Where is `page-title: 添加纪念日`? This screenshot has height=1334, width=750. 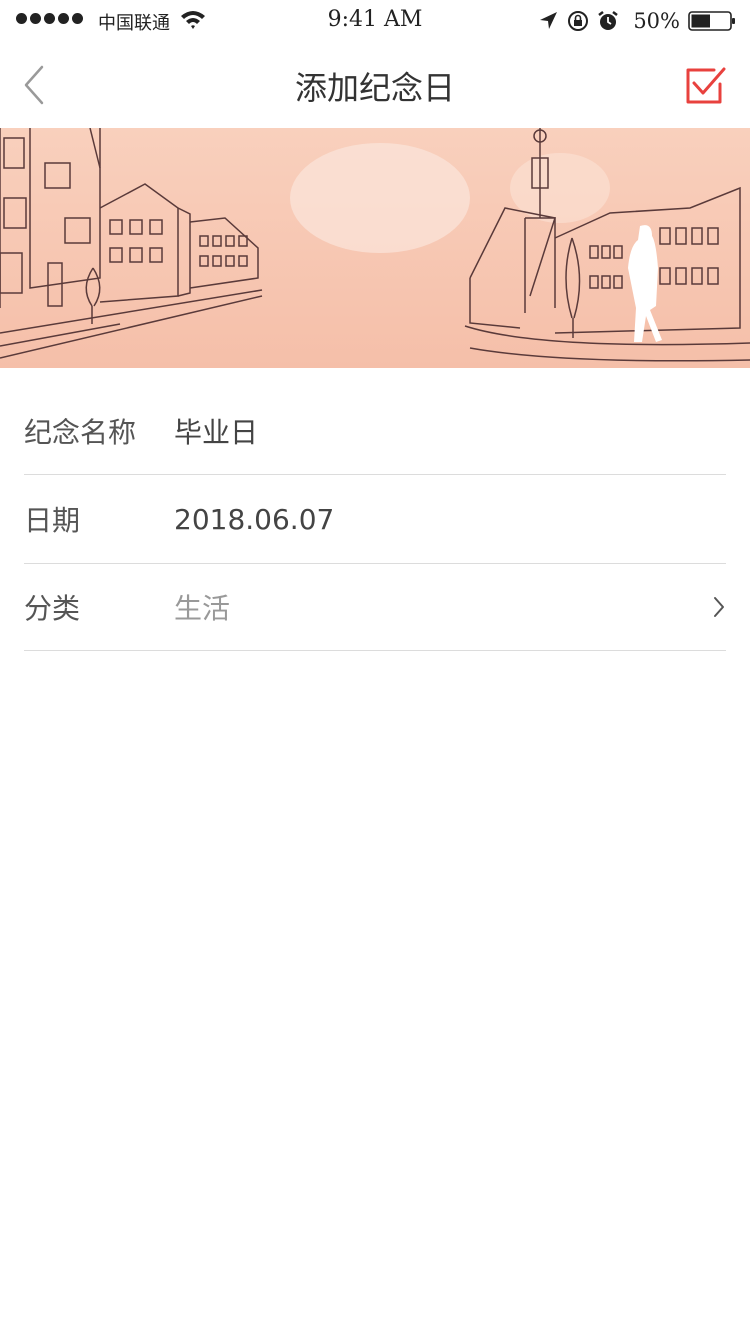
page-title: 添加纪念日 is located at coordinates (374, 88).